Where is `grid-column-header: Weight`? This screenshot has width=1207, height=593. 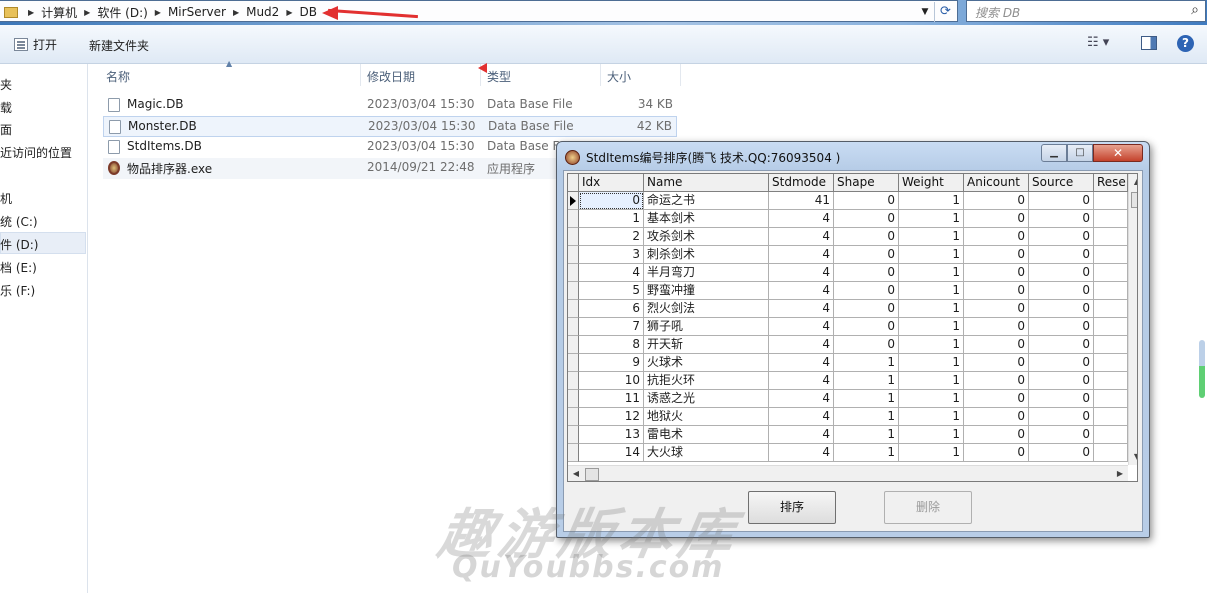
grid-column-header: Weight is located at coordinates (931, 183).